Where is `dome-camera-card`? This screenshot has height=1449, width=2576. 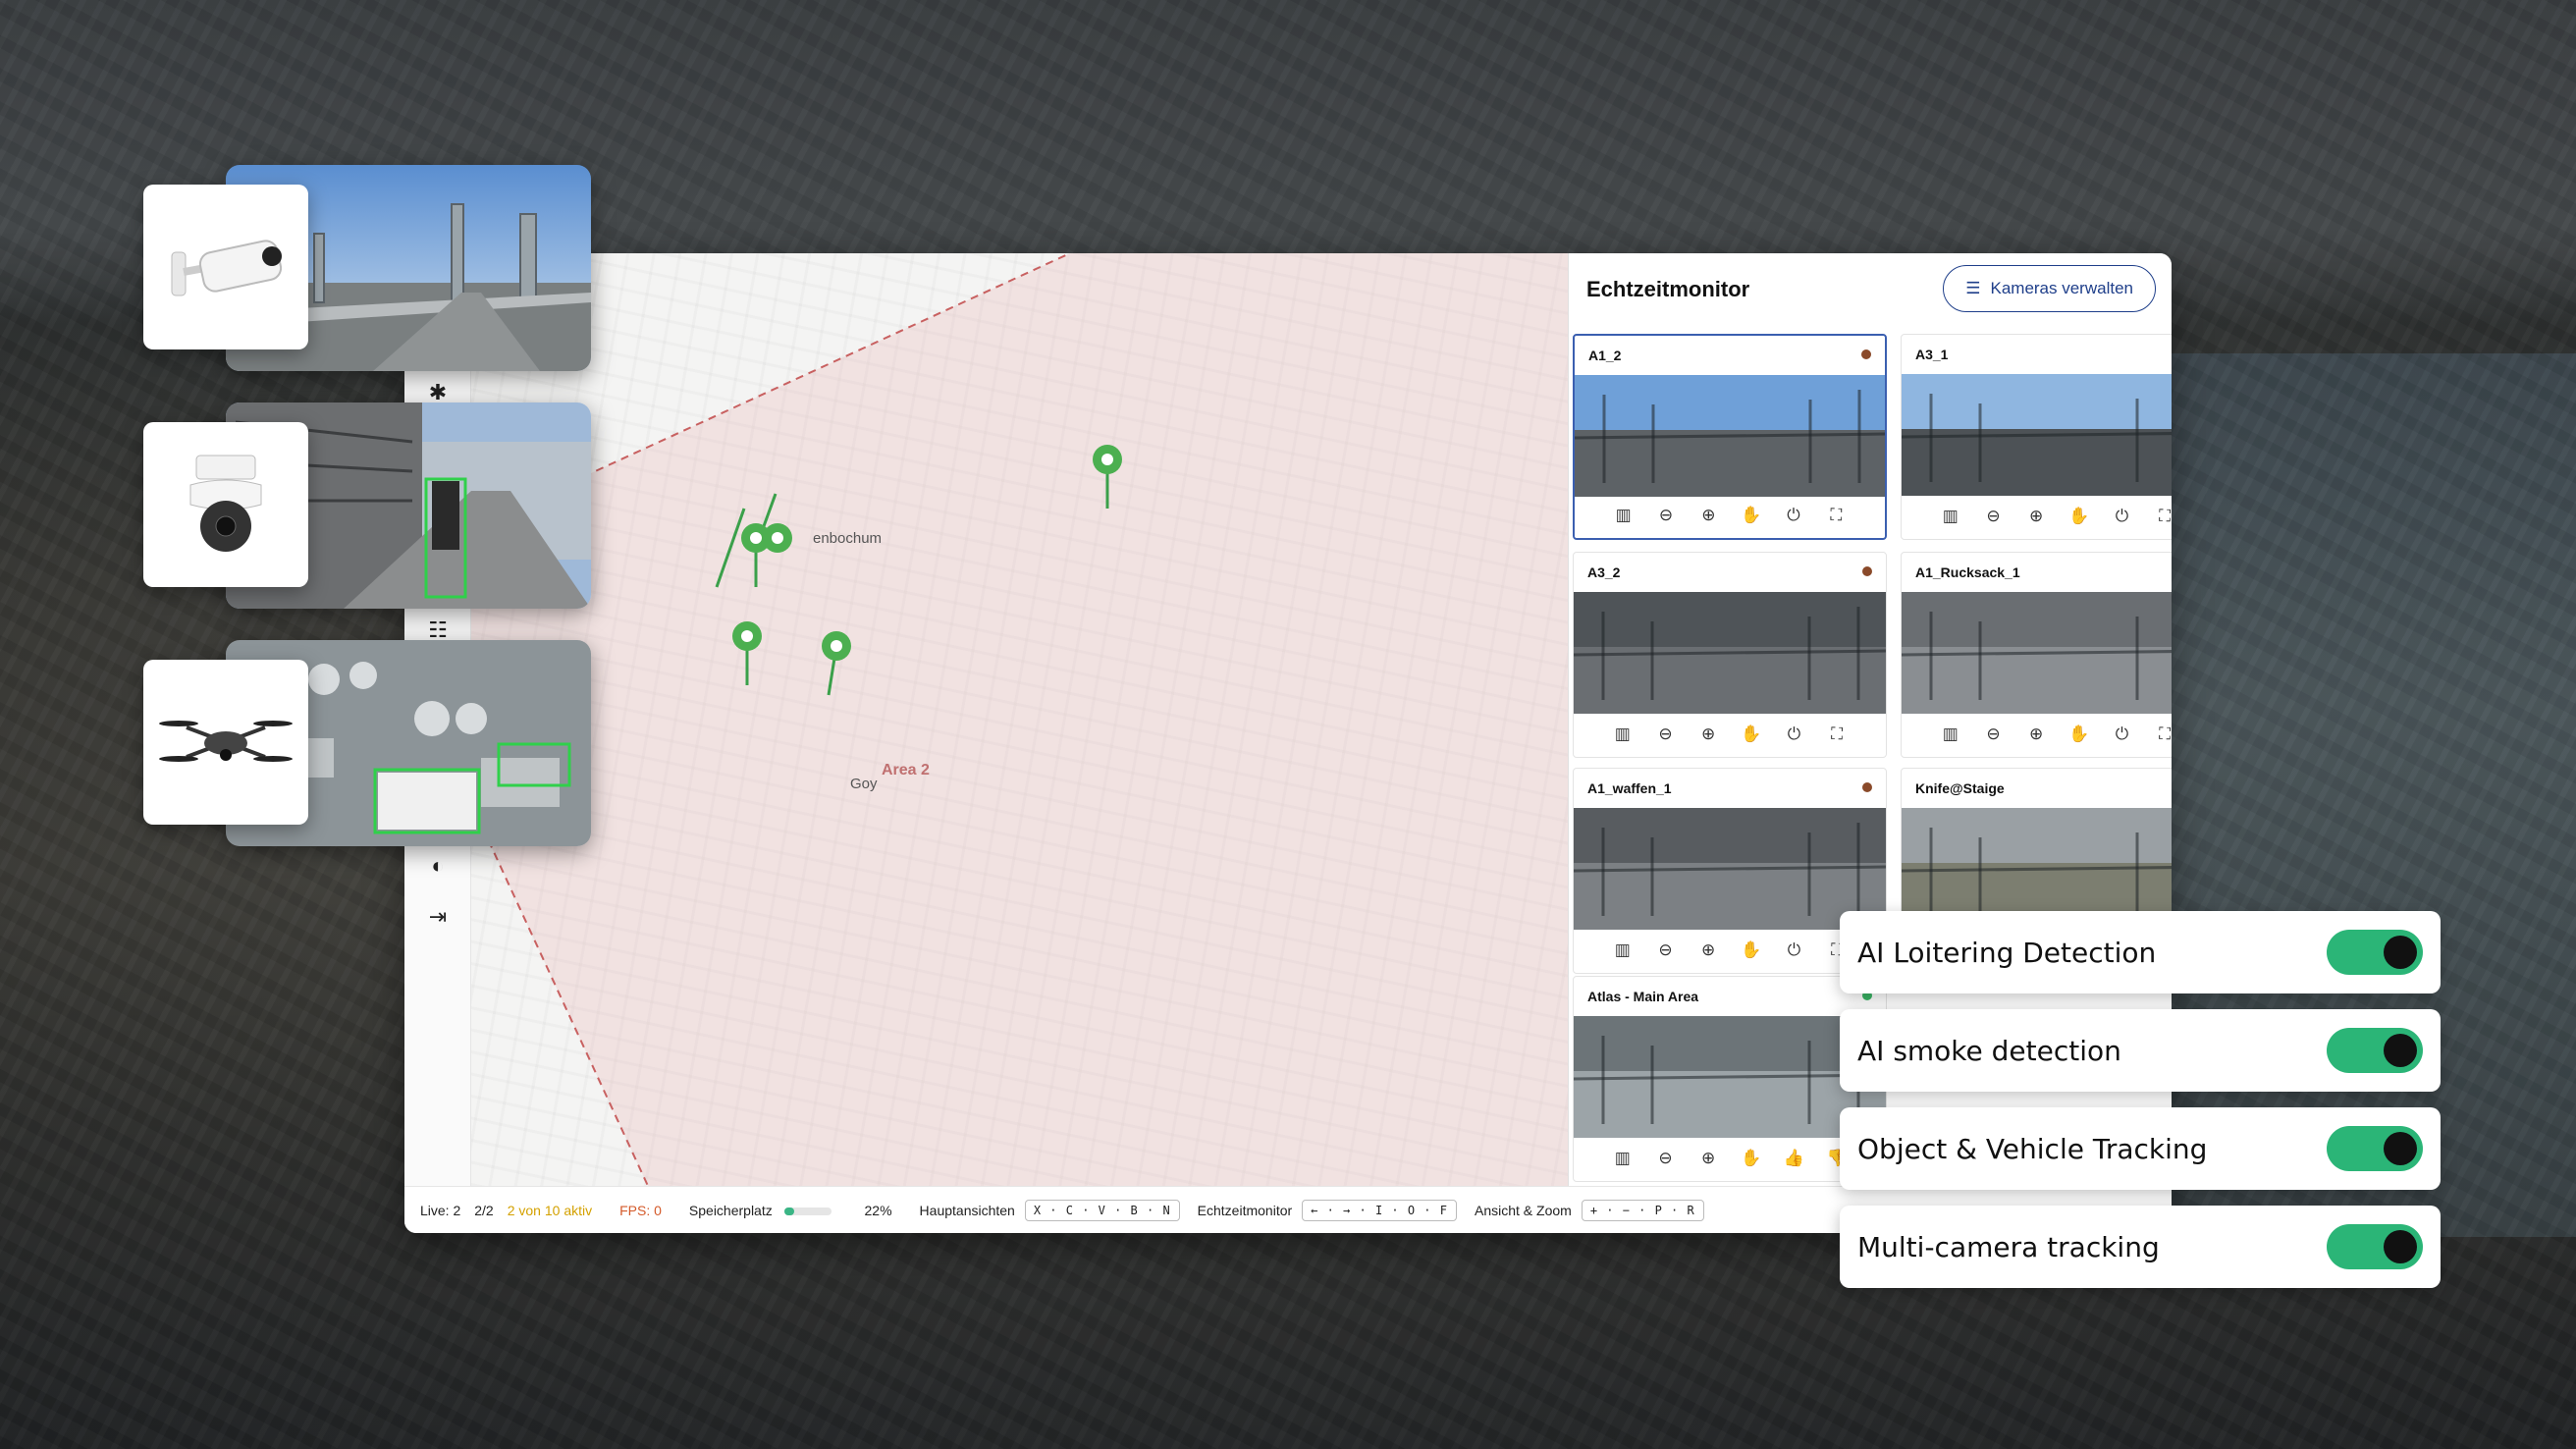 dome-camera-card is located at coordinates (225, 504).